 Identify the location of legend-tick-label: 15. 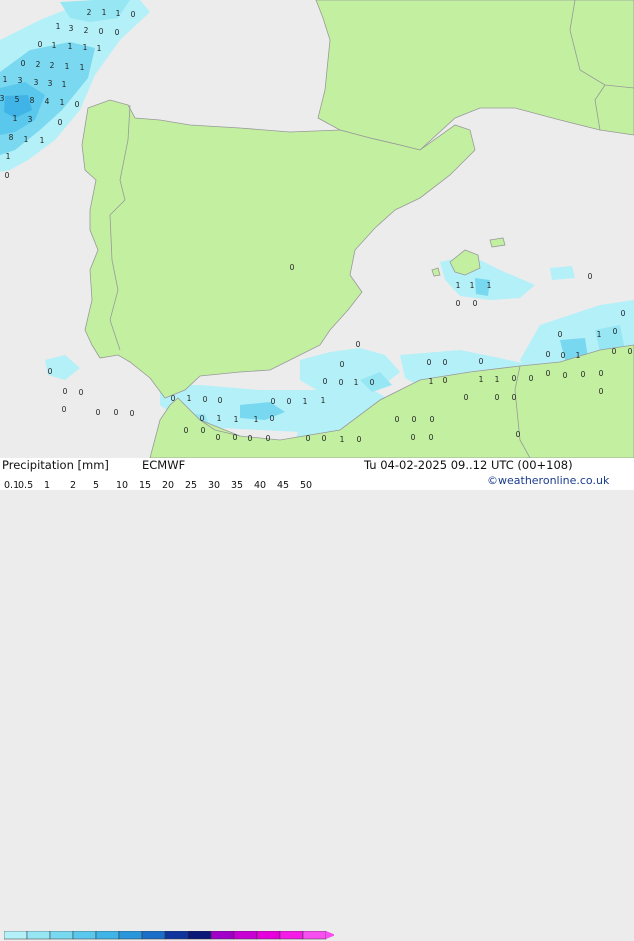
(145, 485).